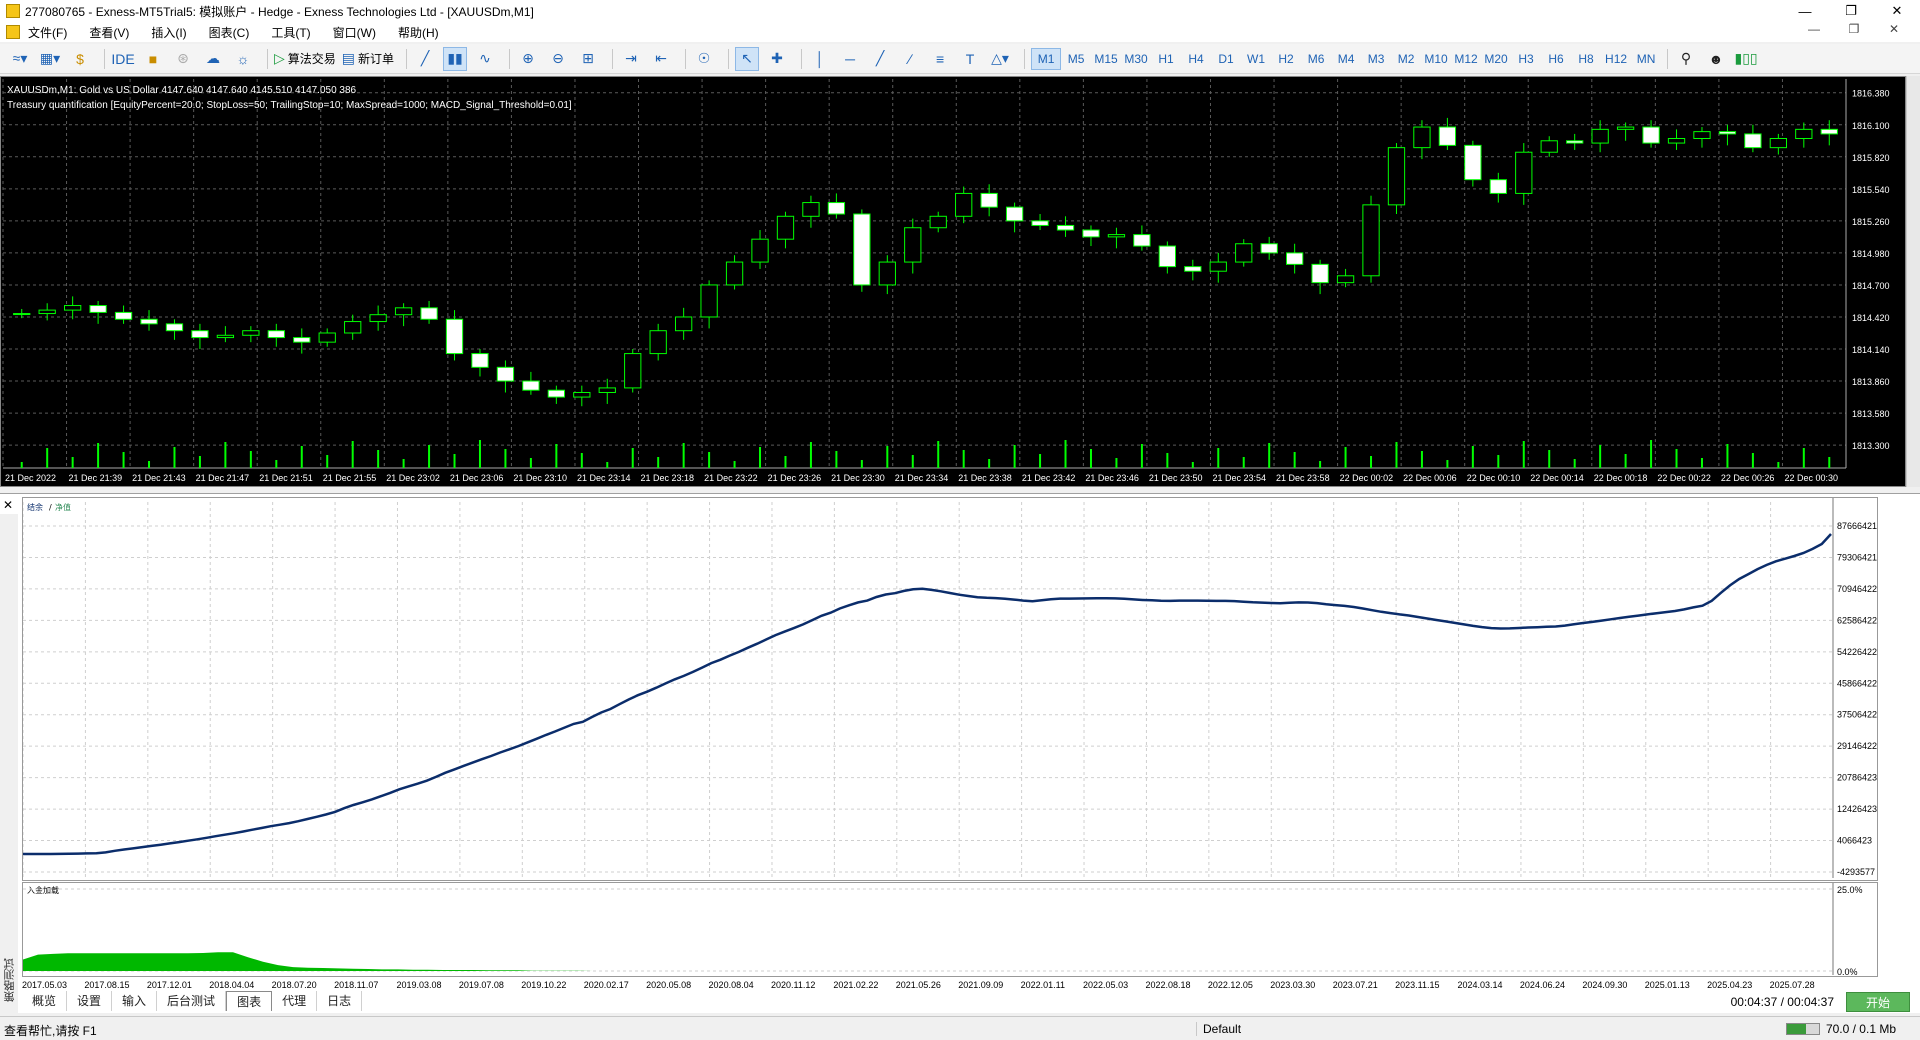  I want to click on menu-insert: 插入(I), so click(168, 32).